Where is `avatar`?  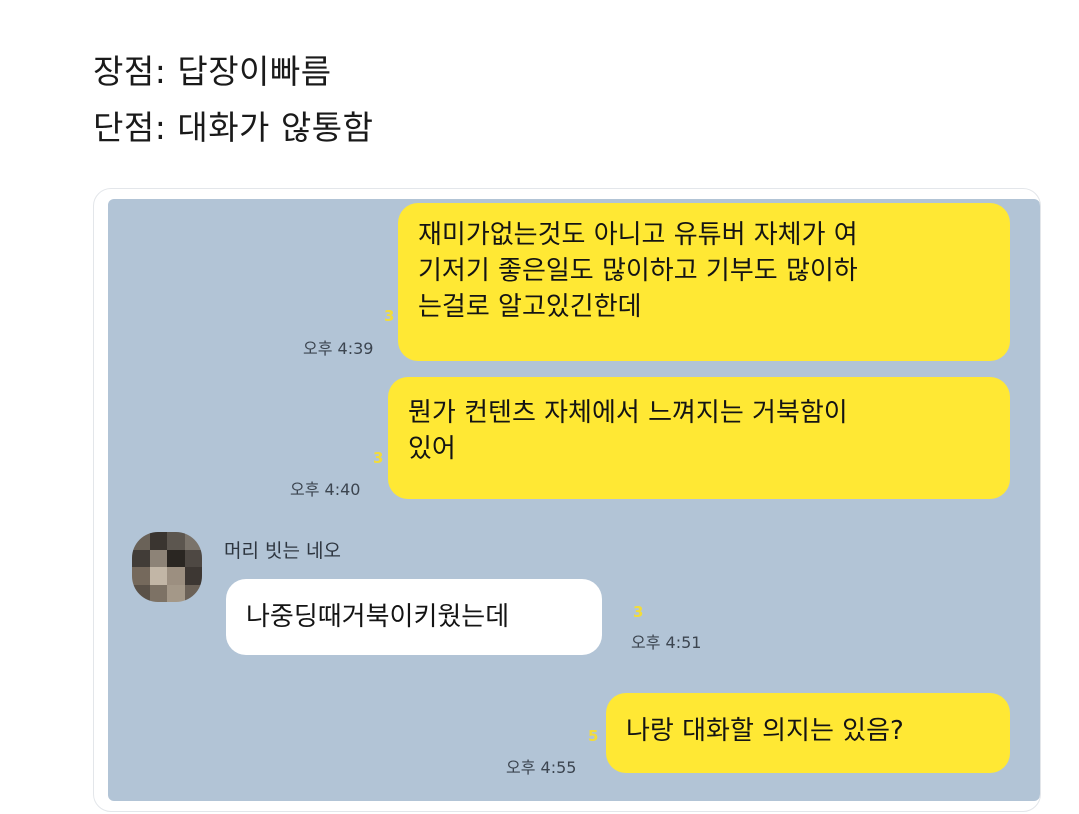
avatar is located at coordinates (167, 567).